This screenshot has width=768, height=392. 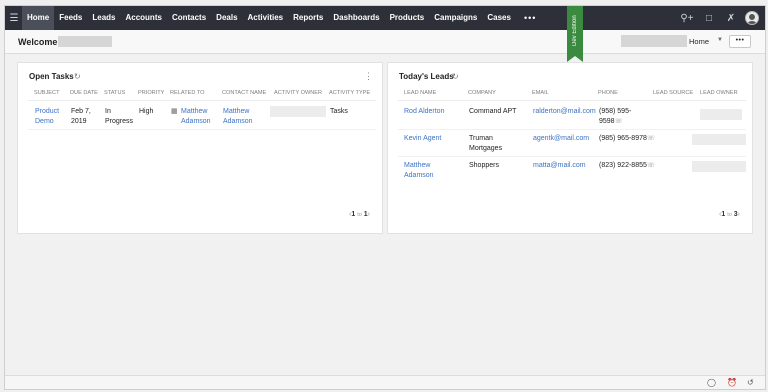 What do you see at coordinates (732, 382) in the screenshot?
I see `alarm-clock-icon: ⏰` at bounding box center [732, 382].